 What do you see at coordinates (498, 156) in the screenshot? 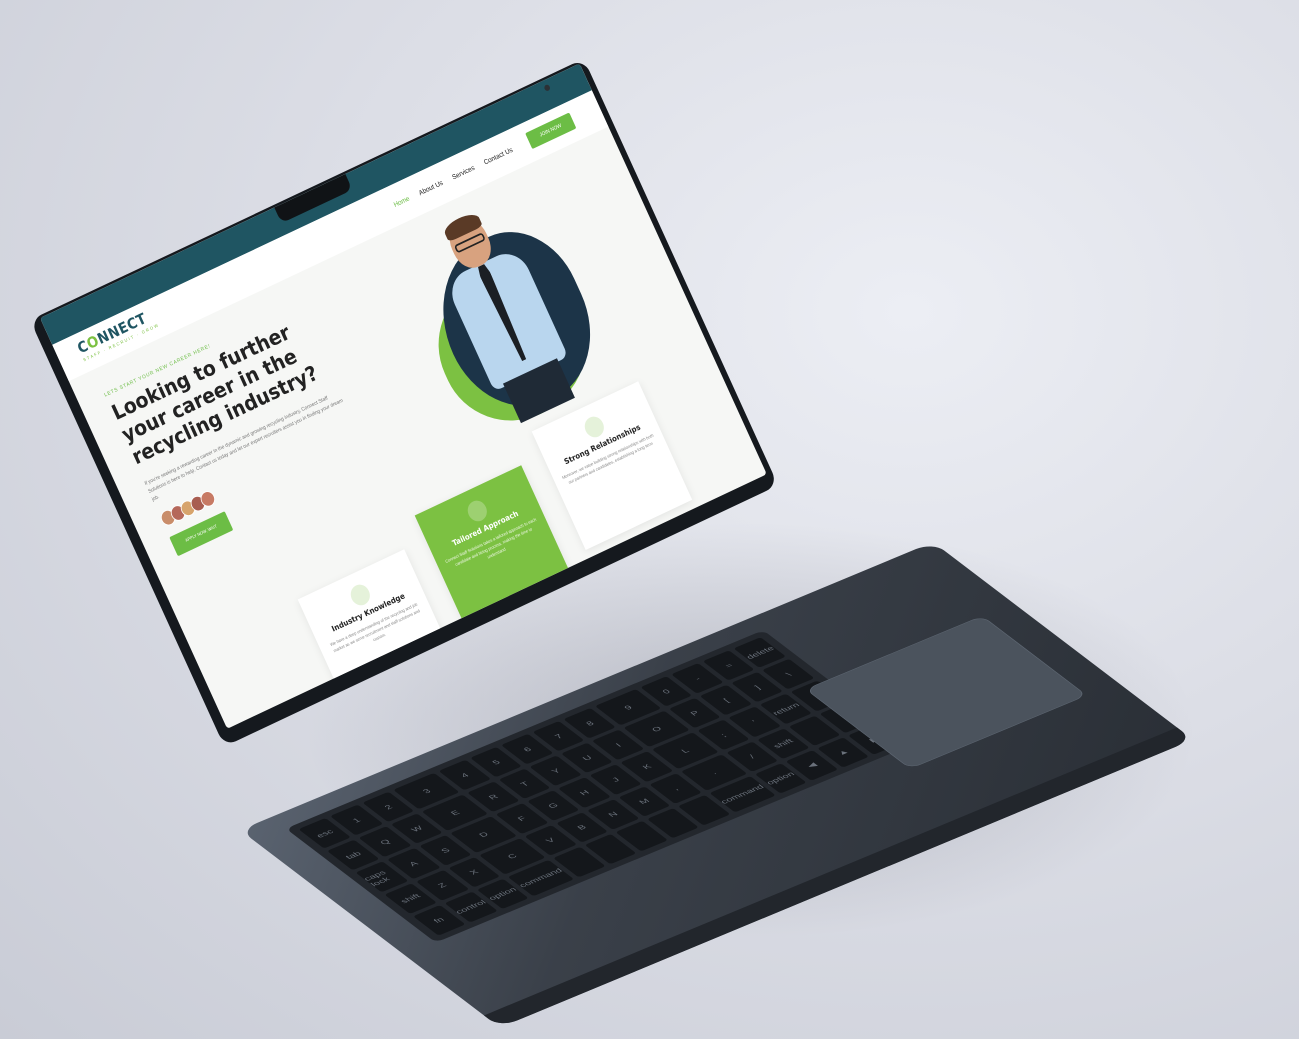
I see `nav-contact-us: Contact Us` at bounding box center [498, 156].